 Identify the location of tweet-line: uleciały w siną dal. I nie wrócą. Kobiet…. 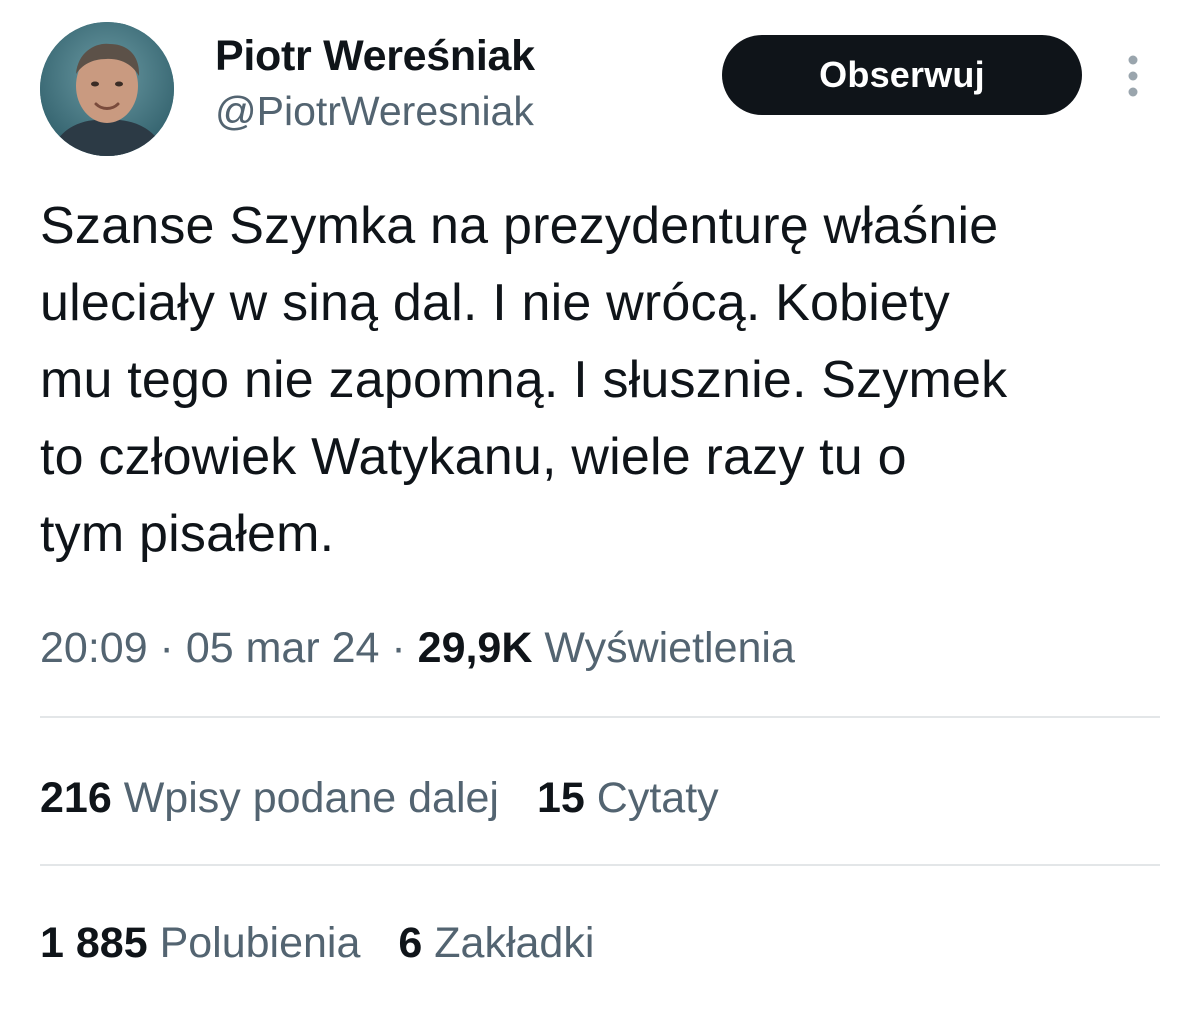
(495, 303).